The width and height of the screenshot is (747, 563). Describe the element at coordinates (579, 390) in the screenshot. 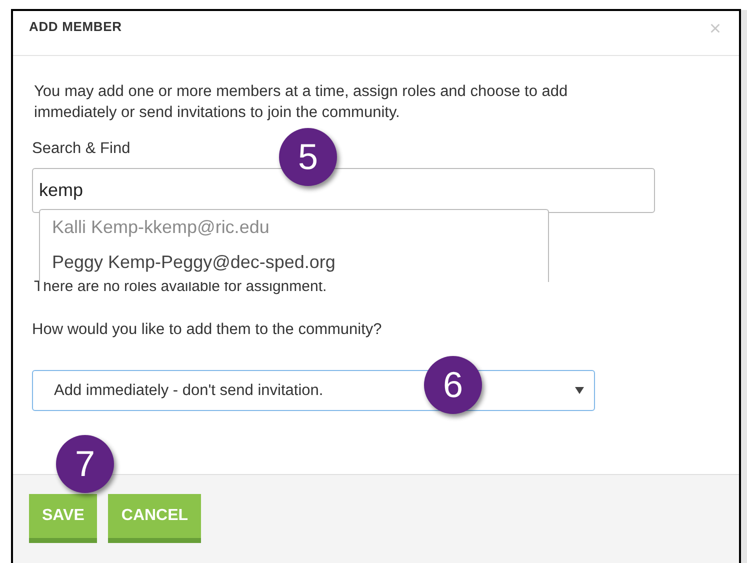

I see `caret-icon` at that location.